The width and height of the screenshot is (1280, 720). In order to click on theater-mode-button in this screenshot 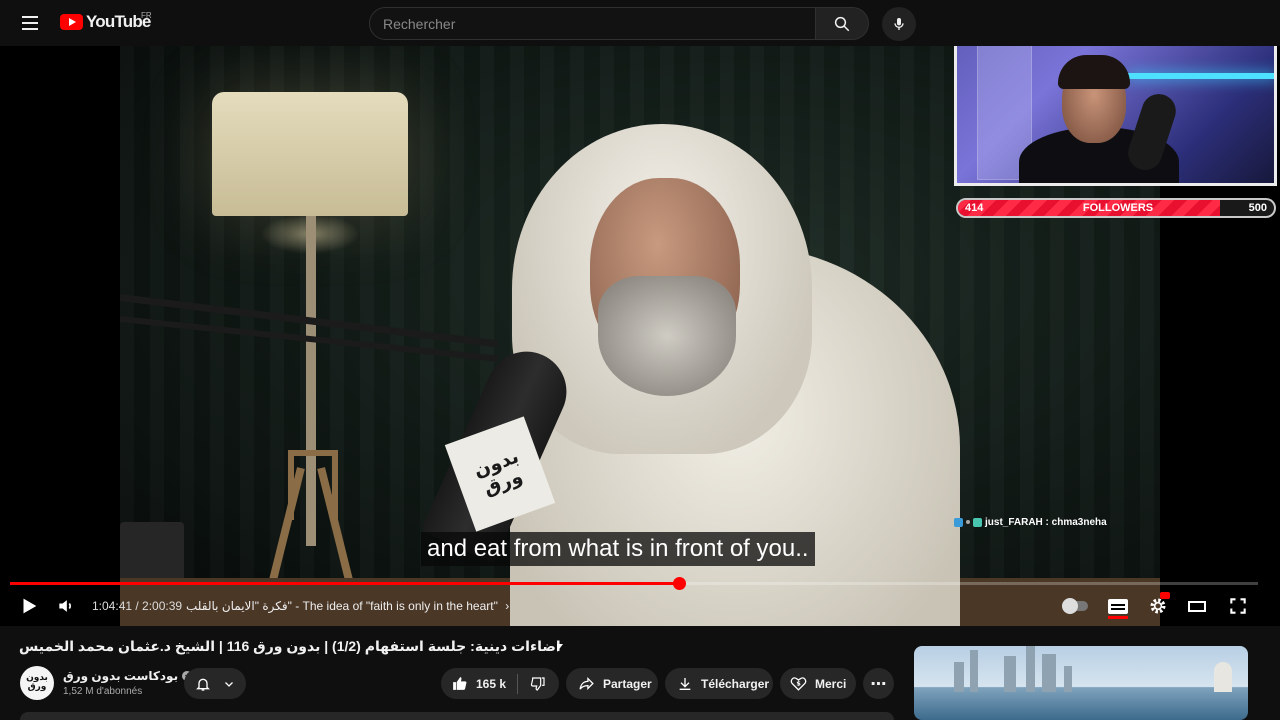, I will do `click(1197, 606)`.